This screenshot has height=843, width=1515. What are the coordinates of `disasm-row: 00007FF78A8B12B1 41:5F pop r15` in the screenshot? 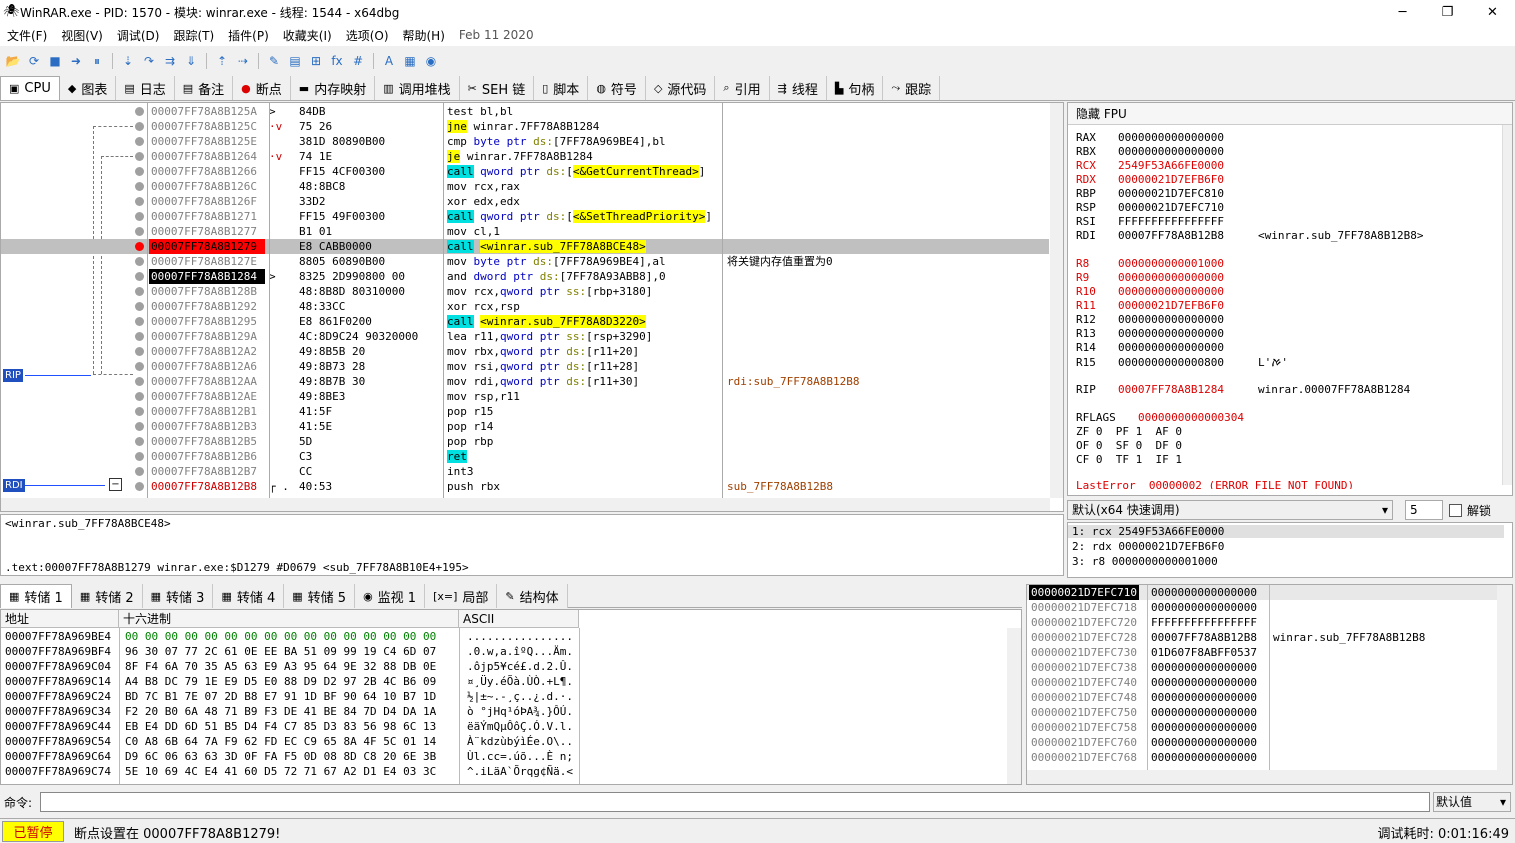 It's located at (525, 411).